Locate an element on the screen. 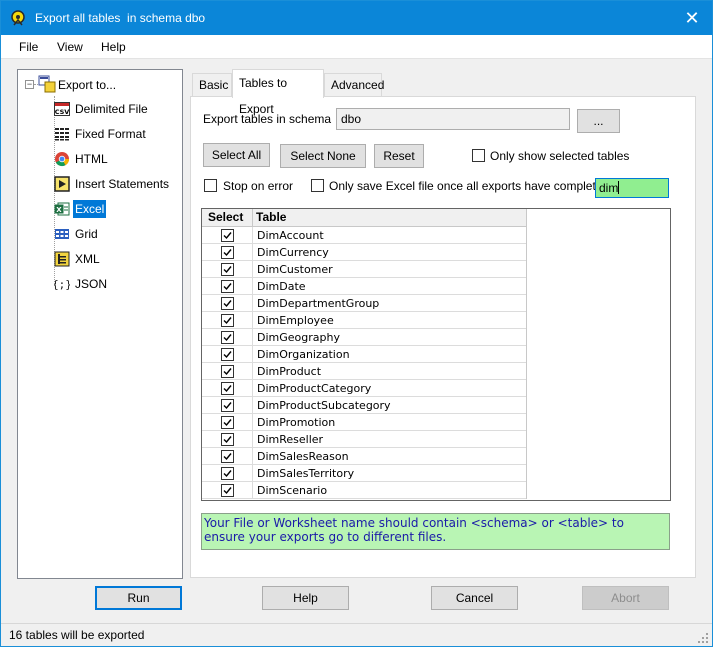 The width and height of the screenshot is (713, 647). table-row: DimOrganization is located at coordinates (364, 354).